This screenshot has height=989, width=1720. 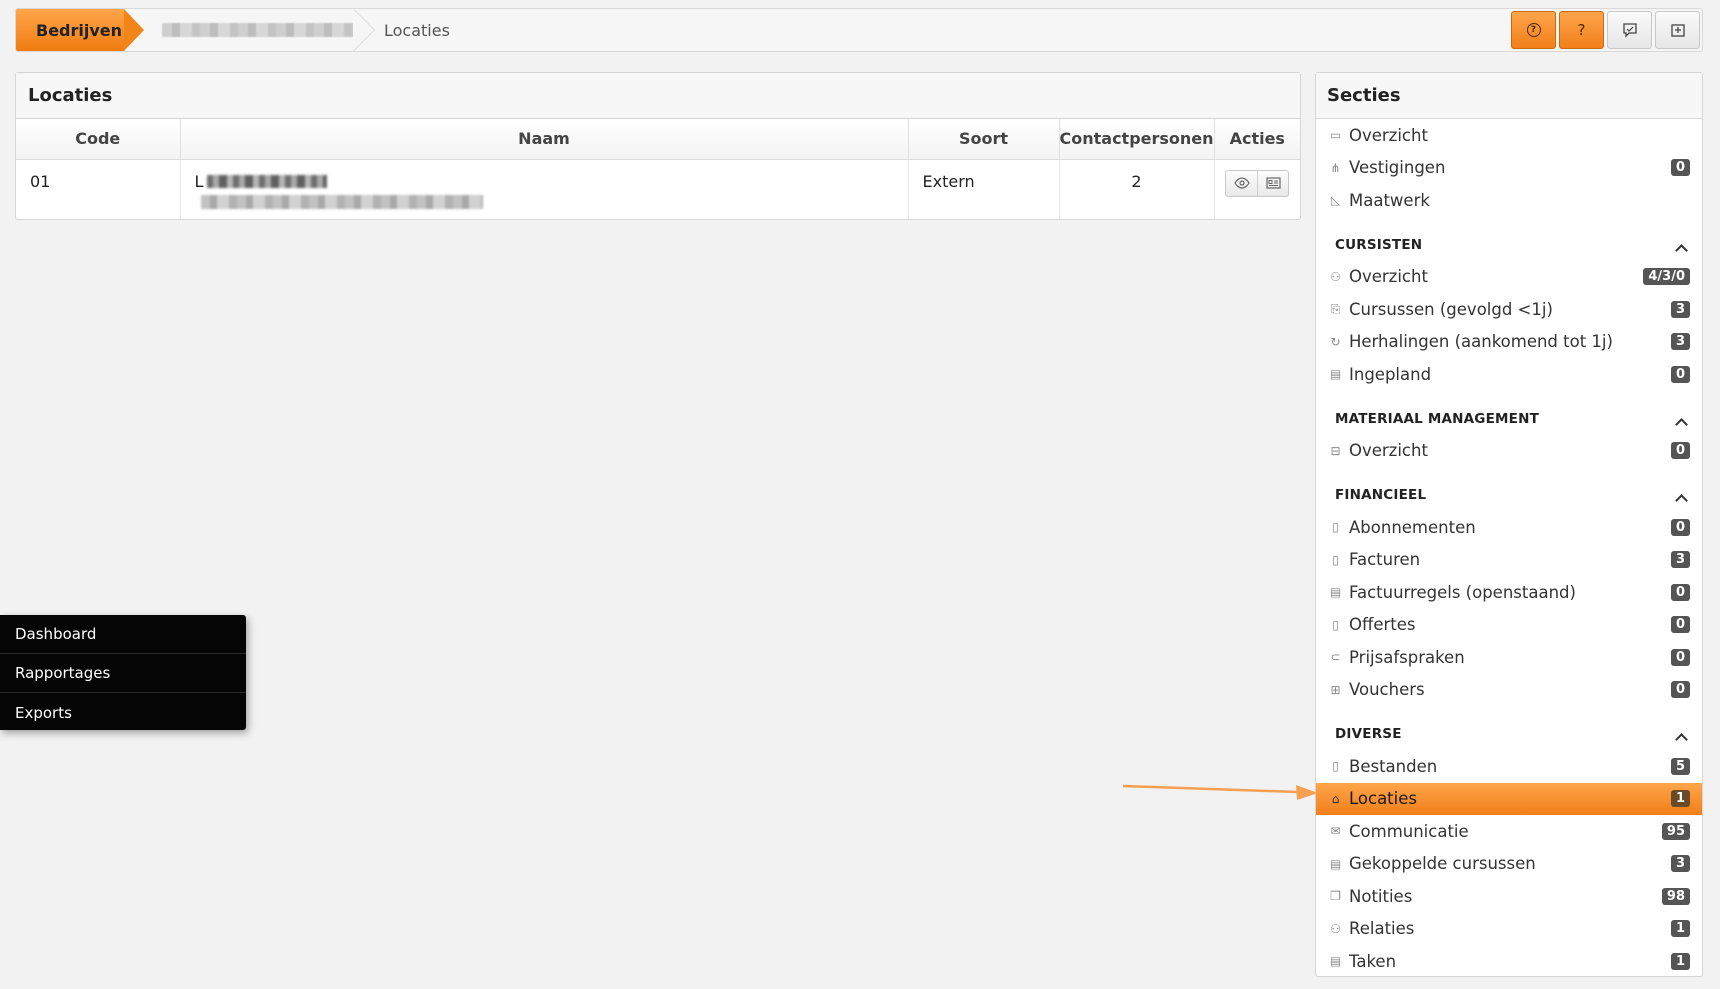 What do you see at coordinates (1509, 961) in the screenshot?
I see `nav-item-taken: ▤ Taken 1` at bounding box center [1509, 961].